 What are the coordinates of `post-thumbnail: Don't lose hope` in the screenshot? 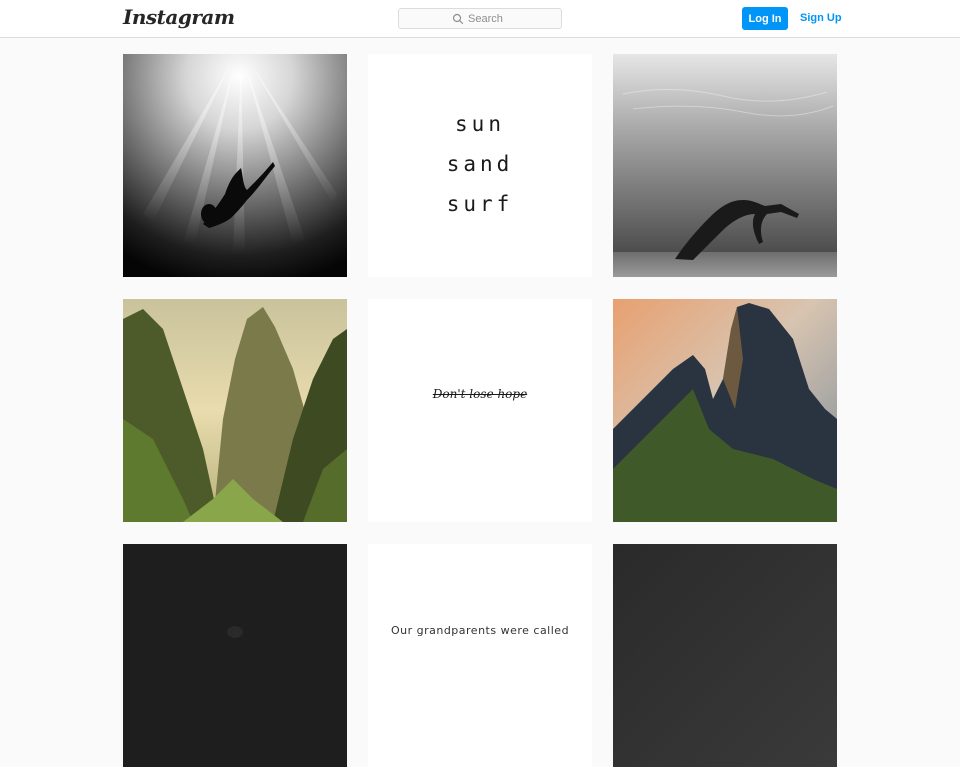 It's located at (480, 410).